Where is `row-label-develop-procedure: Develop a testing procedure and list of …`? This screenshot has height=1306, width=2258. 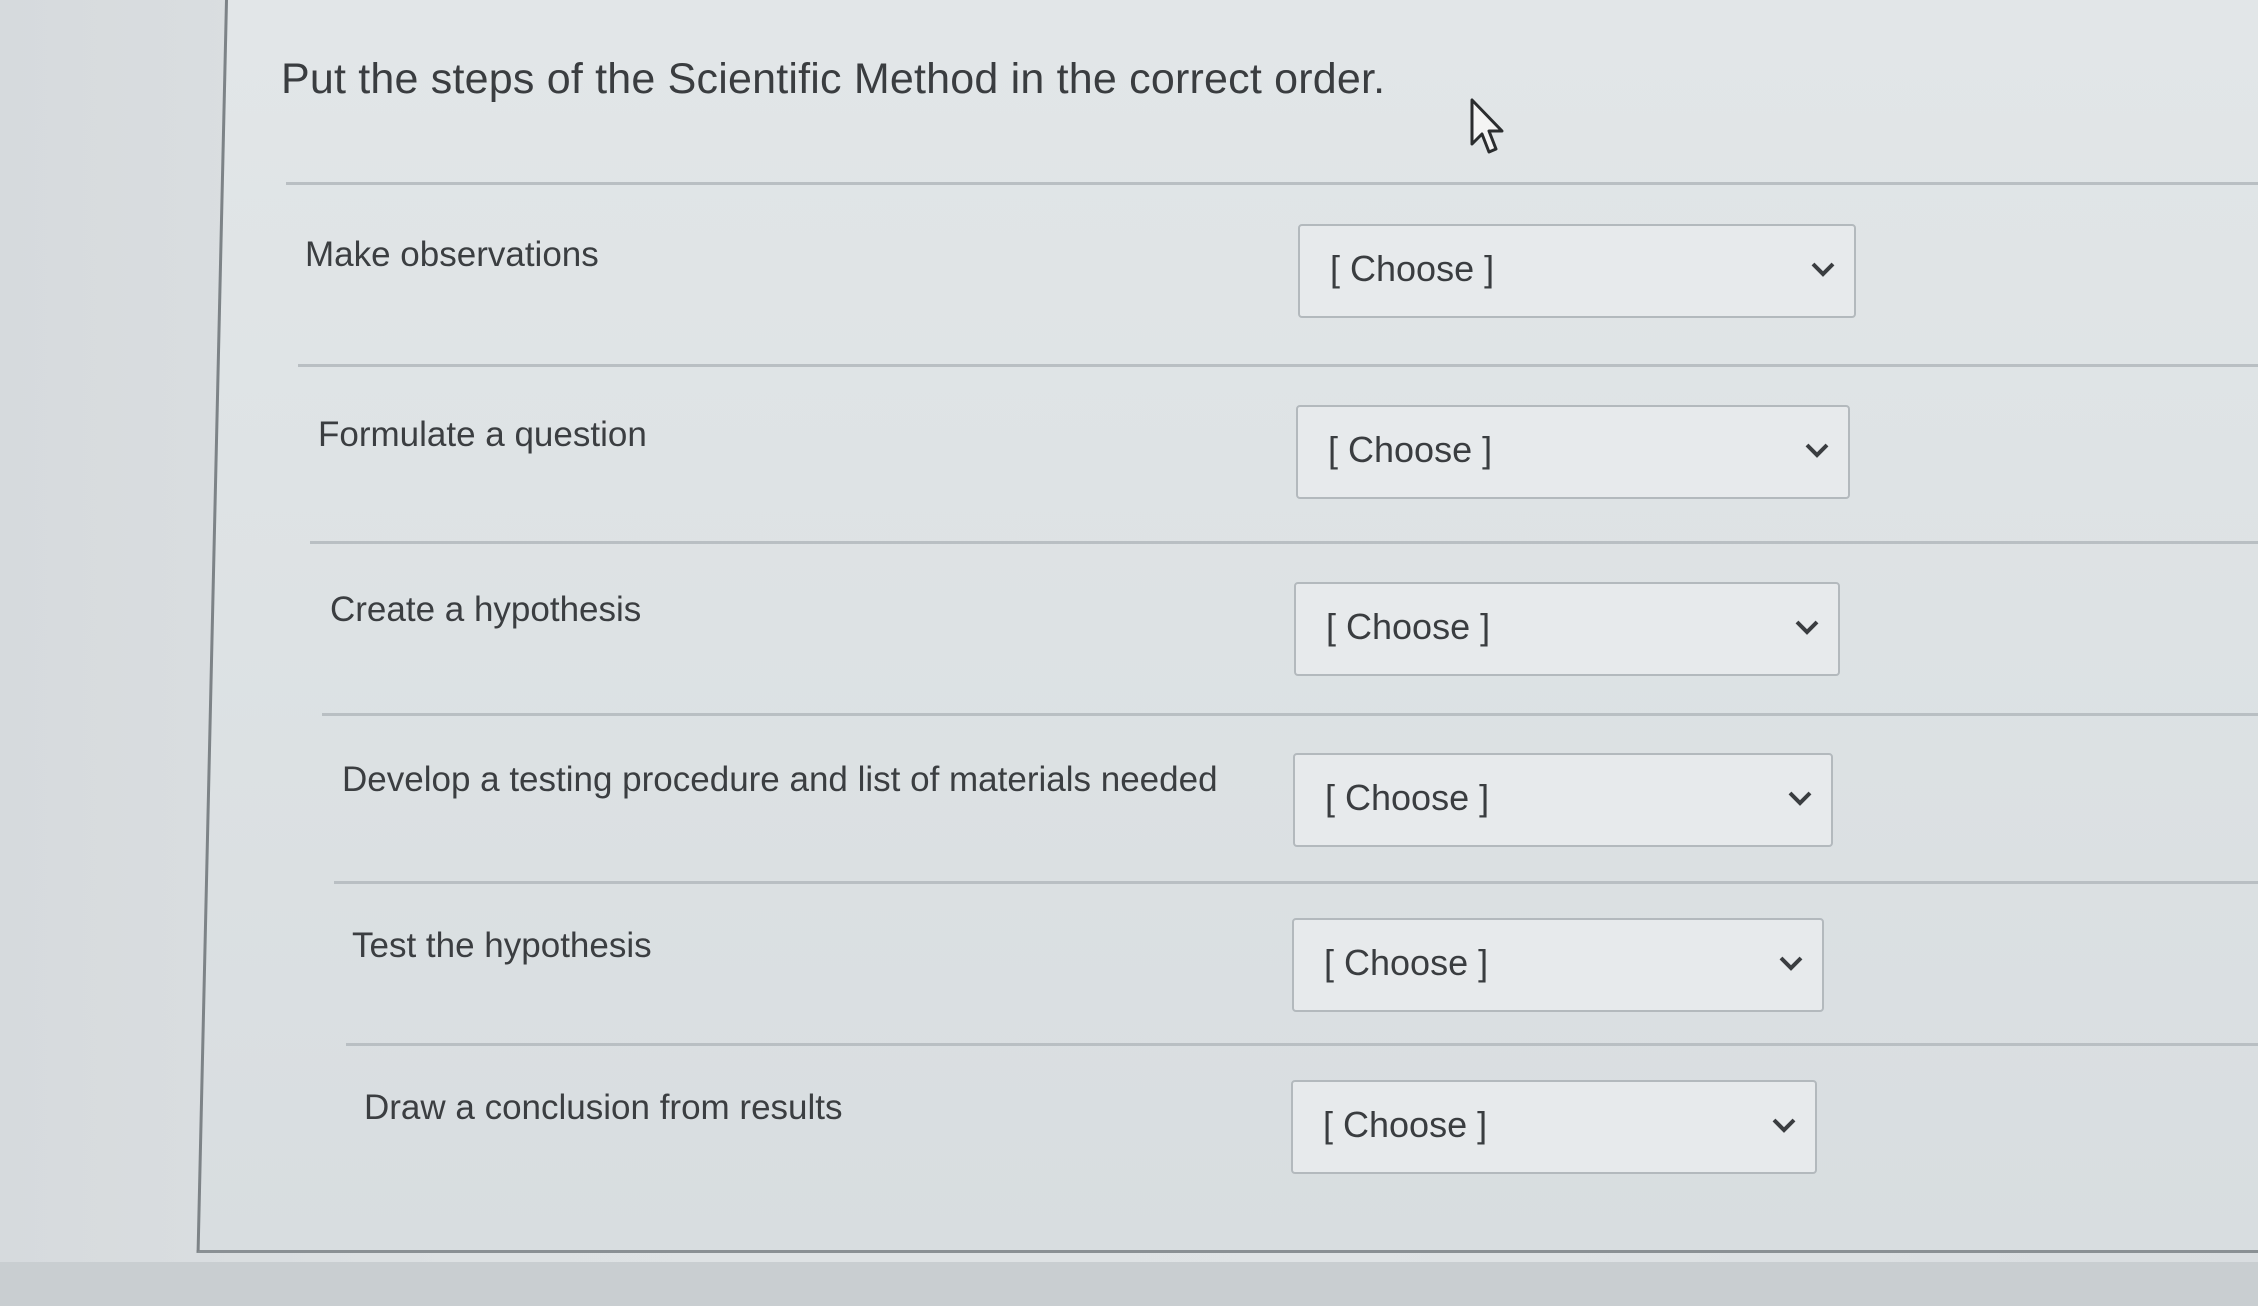 row-label-develop-procedure: Develop a testing procedure and list of … is located at coordinates (780, 779).